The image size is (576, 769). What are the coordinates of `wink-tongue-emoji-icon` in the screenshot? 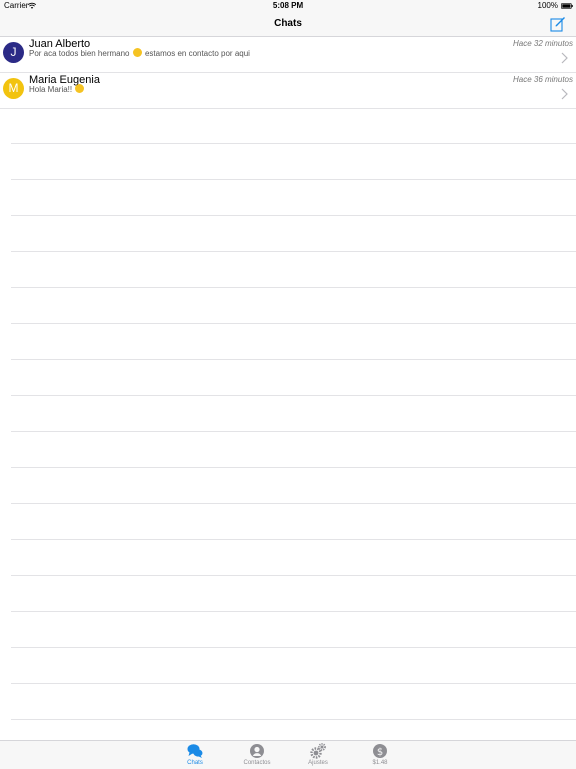 It's located at (80, 88).